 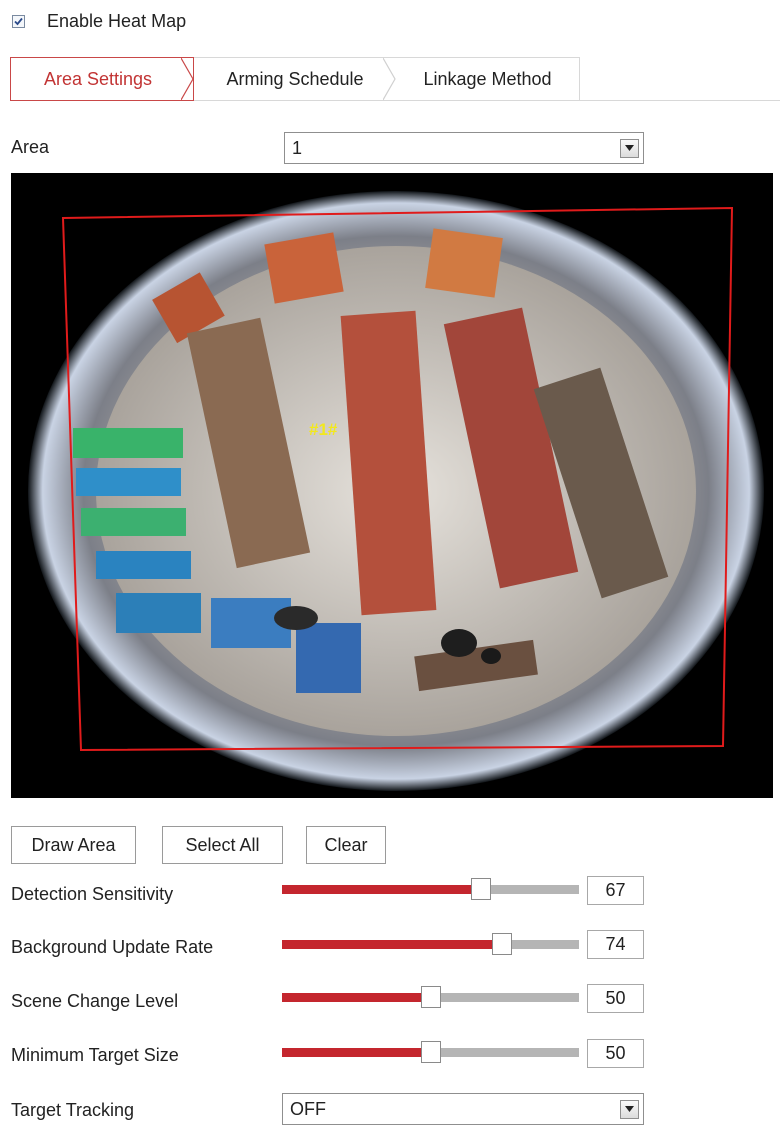 What do you see at coordinates (117, 20) in the screenshot?
I see `enable-heat-map-label: Enable Heat Map` at bounding box center [117, 20].